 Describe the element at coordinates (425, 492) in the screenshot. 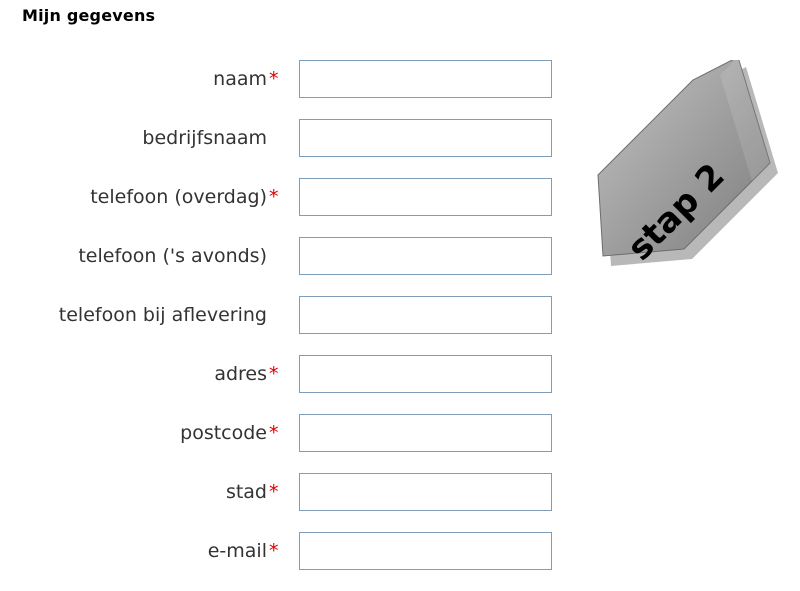

I see `stad-input` at that location.